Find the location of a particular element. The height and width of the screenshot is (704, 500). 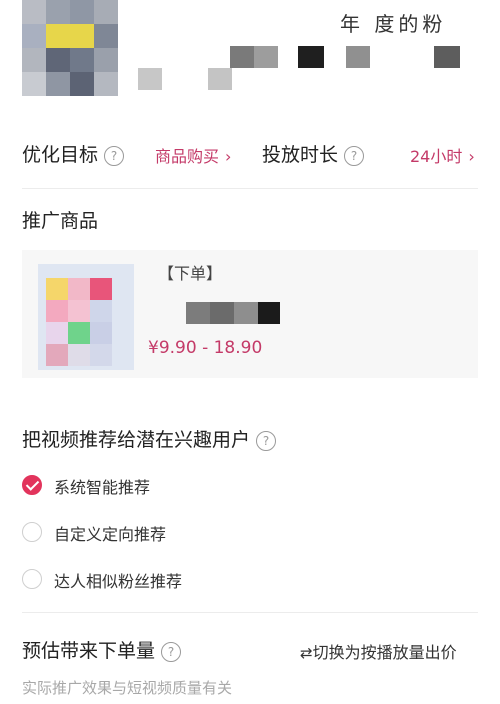

duration-label: 投放时长 ? is located at coordinates (313, 153).